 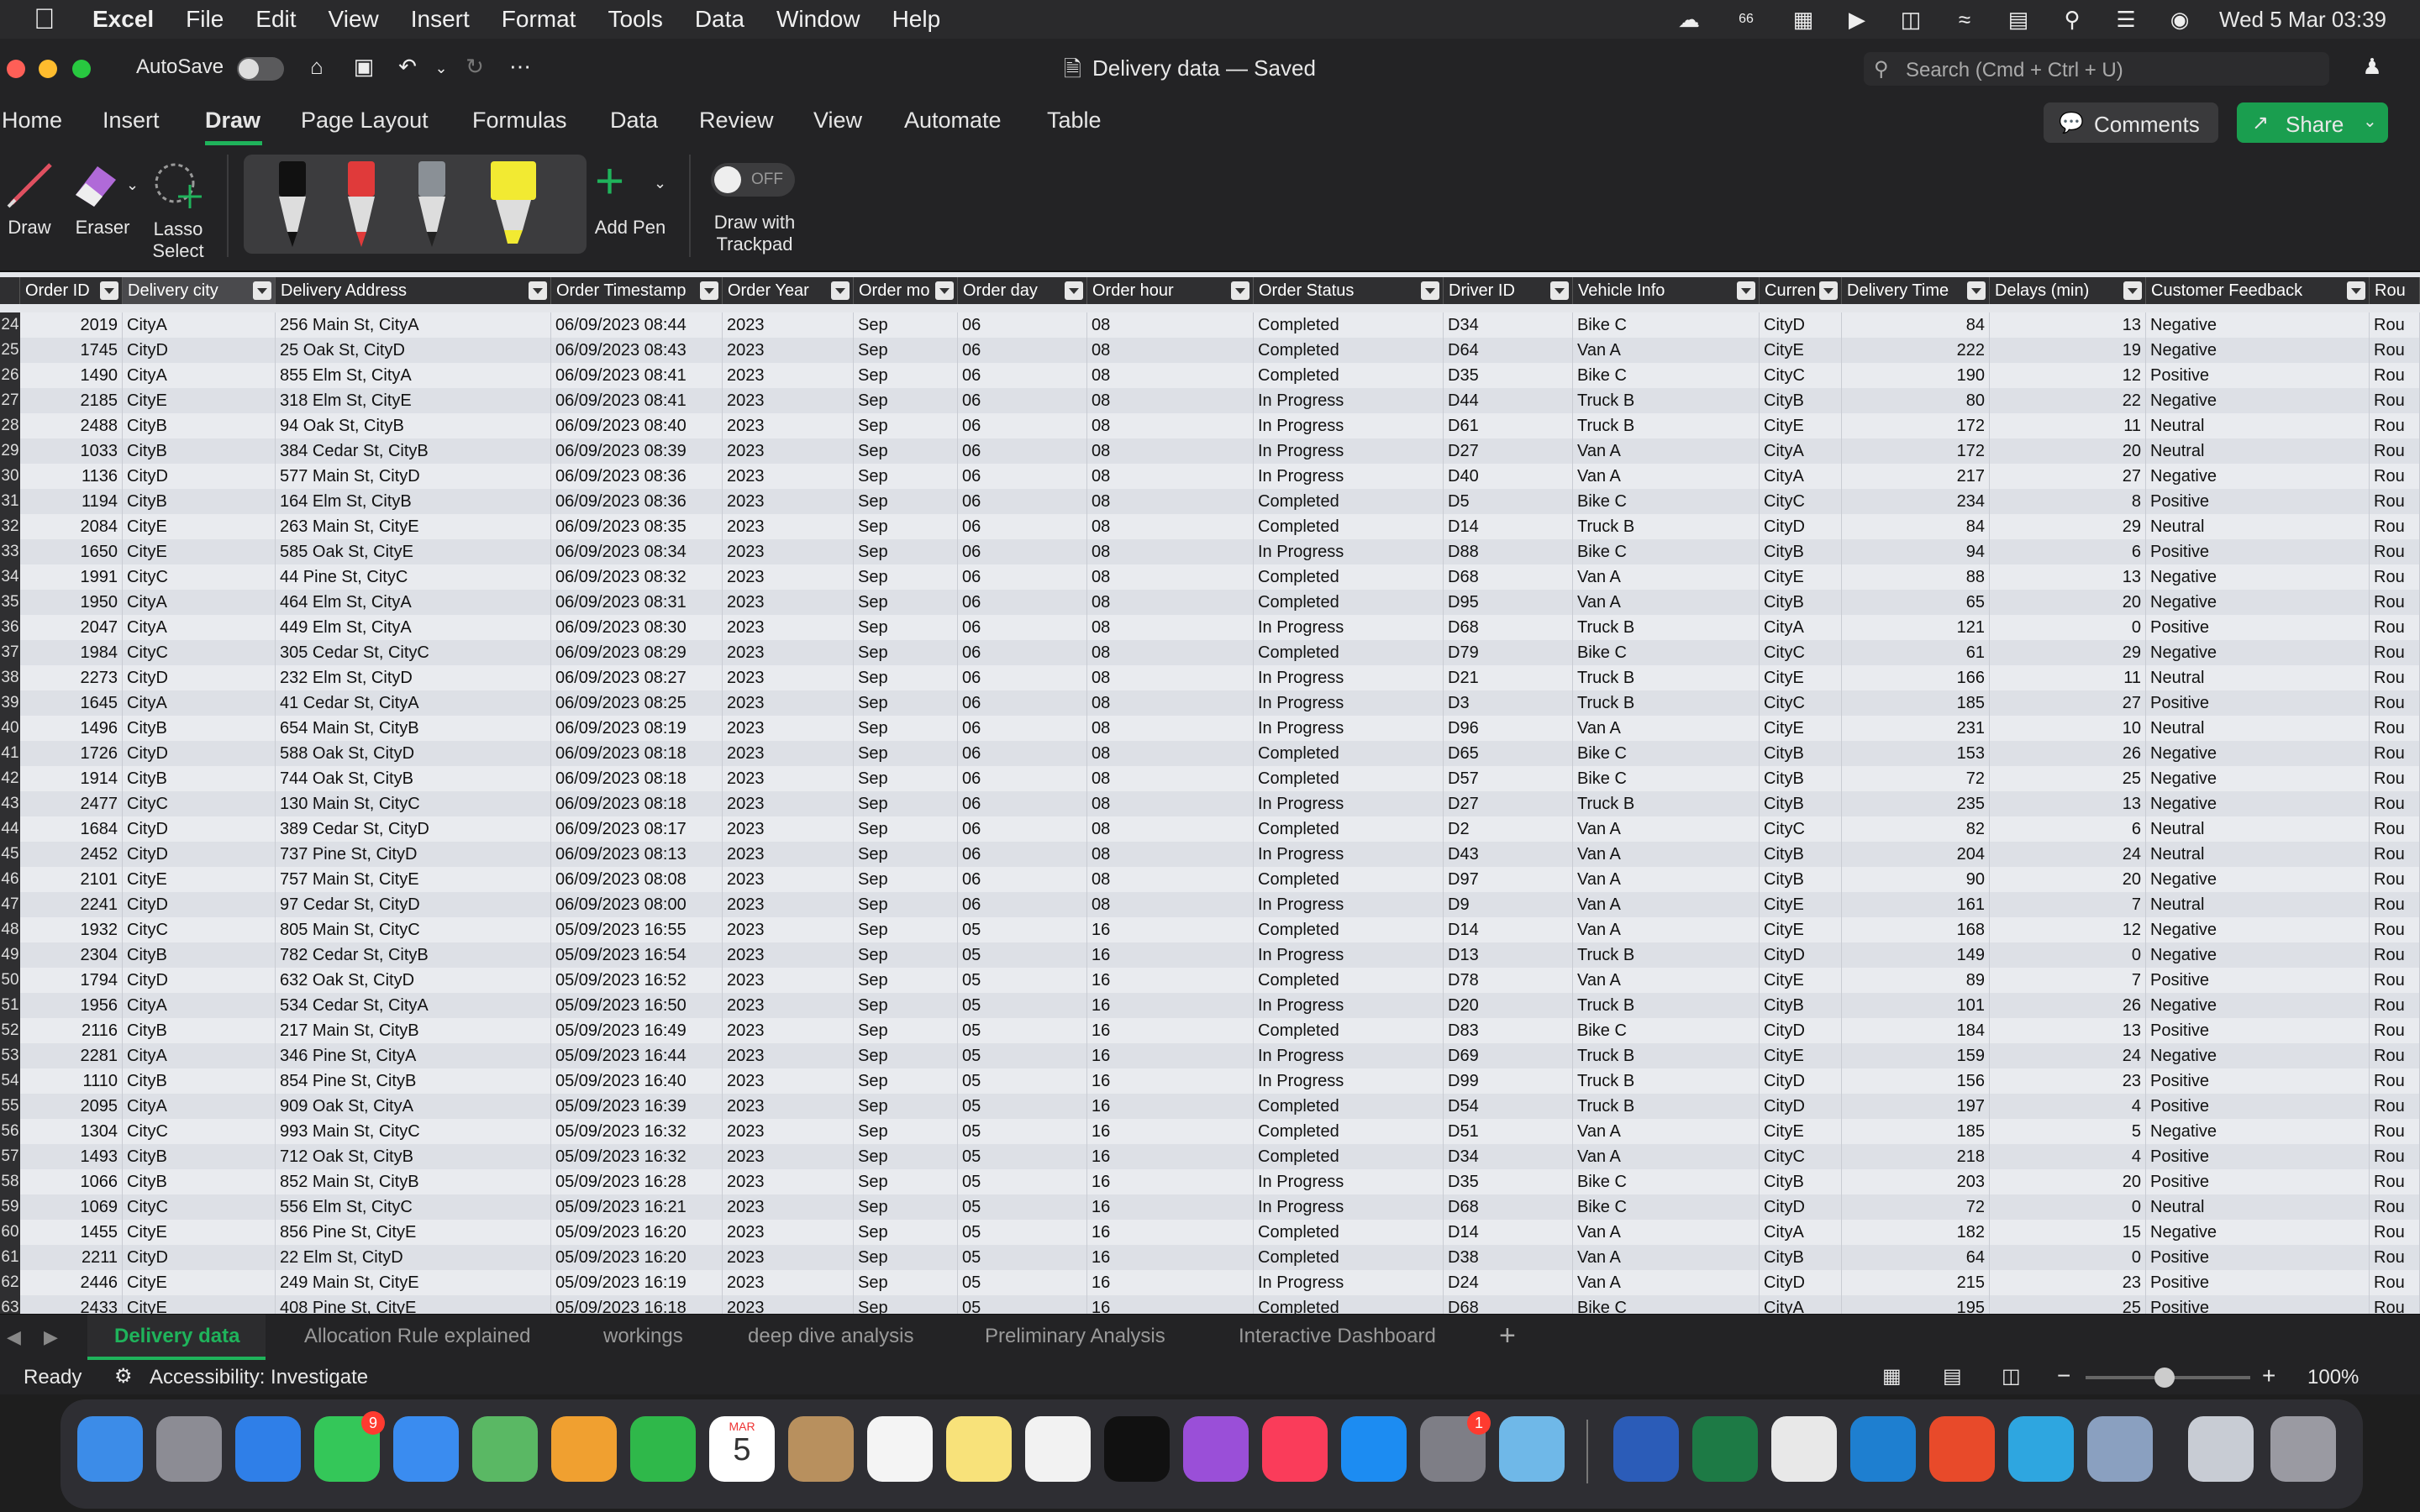 I want to click on cell-driver-id: D68, so click(x=1508, y=1304).